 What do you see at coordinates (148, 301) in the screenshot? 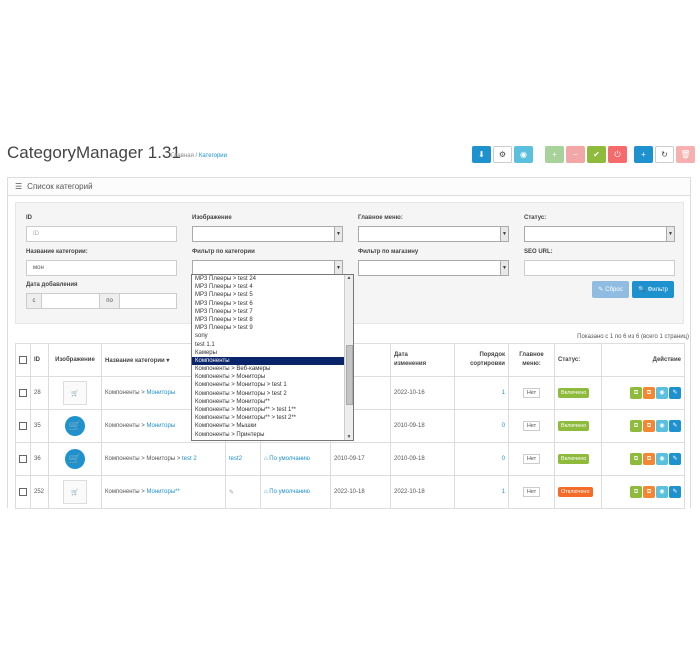
I see `date-to-input` at bounding box center [148, 301].